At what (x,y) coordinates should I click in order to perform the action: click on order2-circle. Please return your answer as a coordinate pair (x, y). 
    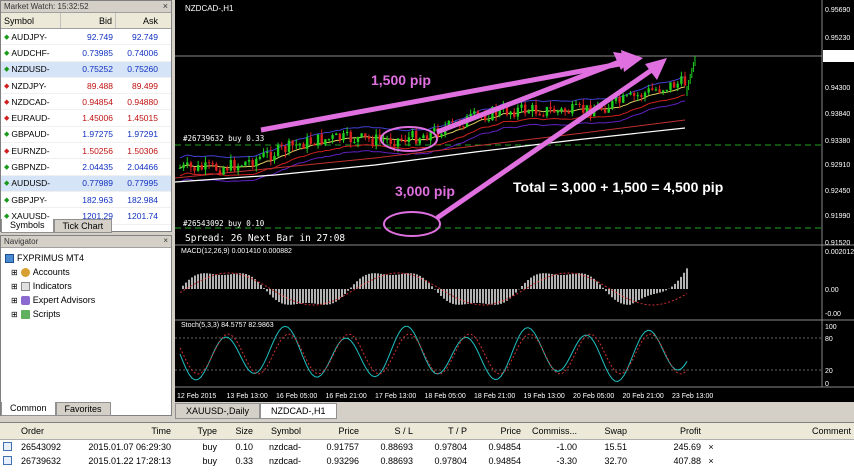
    Looking at the image, I should click on (412, 224).